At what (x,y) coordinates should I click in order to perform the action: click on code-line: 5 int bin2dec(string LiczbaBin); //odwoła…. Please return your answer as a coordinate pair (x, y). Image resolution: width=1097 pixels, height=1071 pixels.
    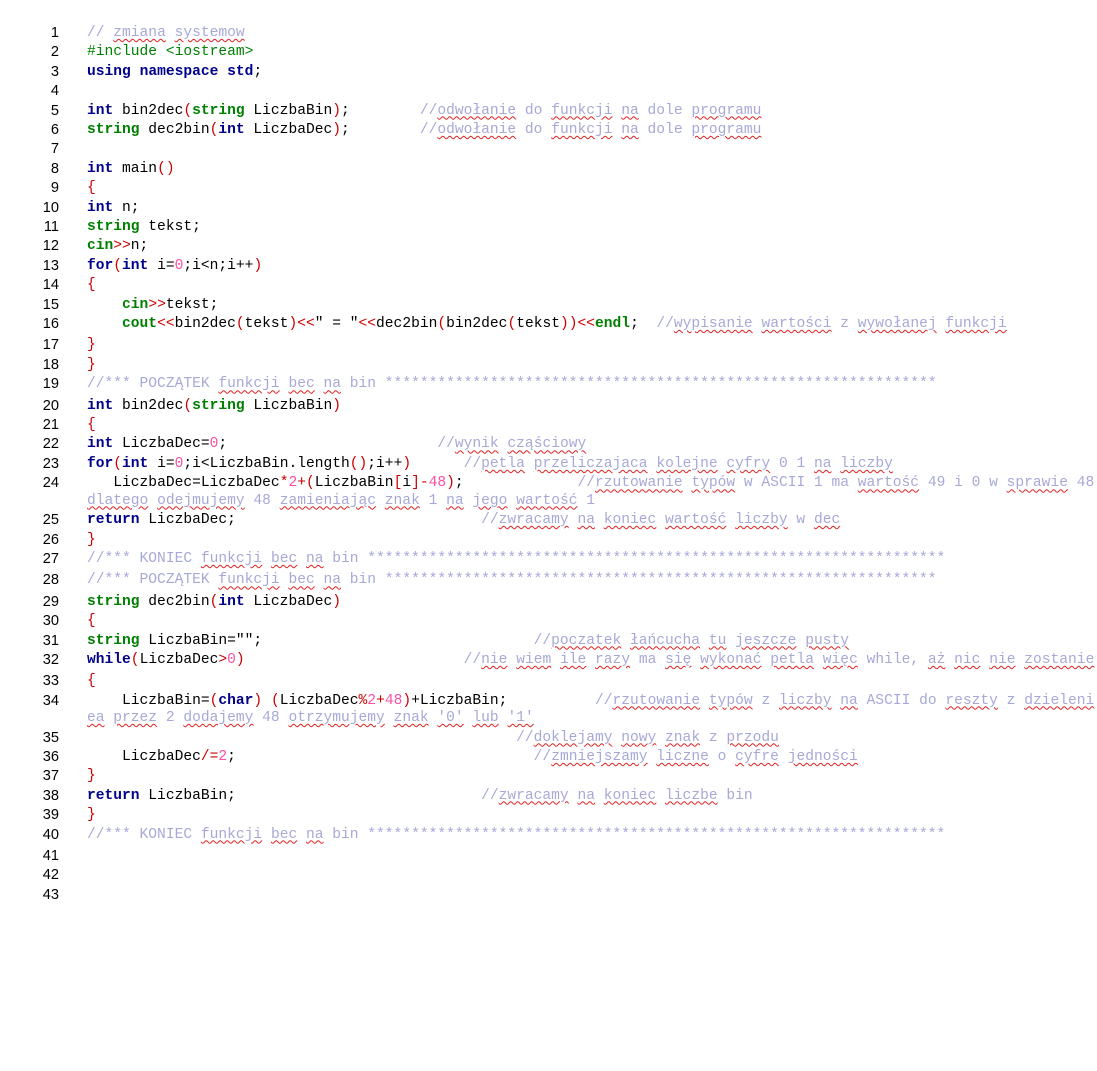
    Looking at the image, I should click on (548, 111).